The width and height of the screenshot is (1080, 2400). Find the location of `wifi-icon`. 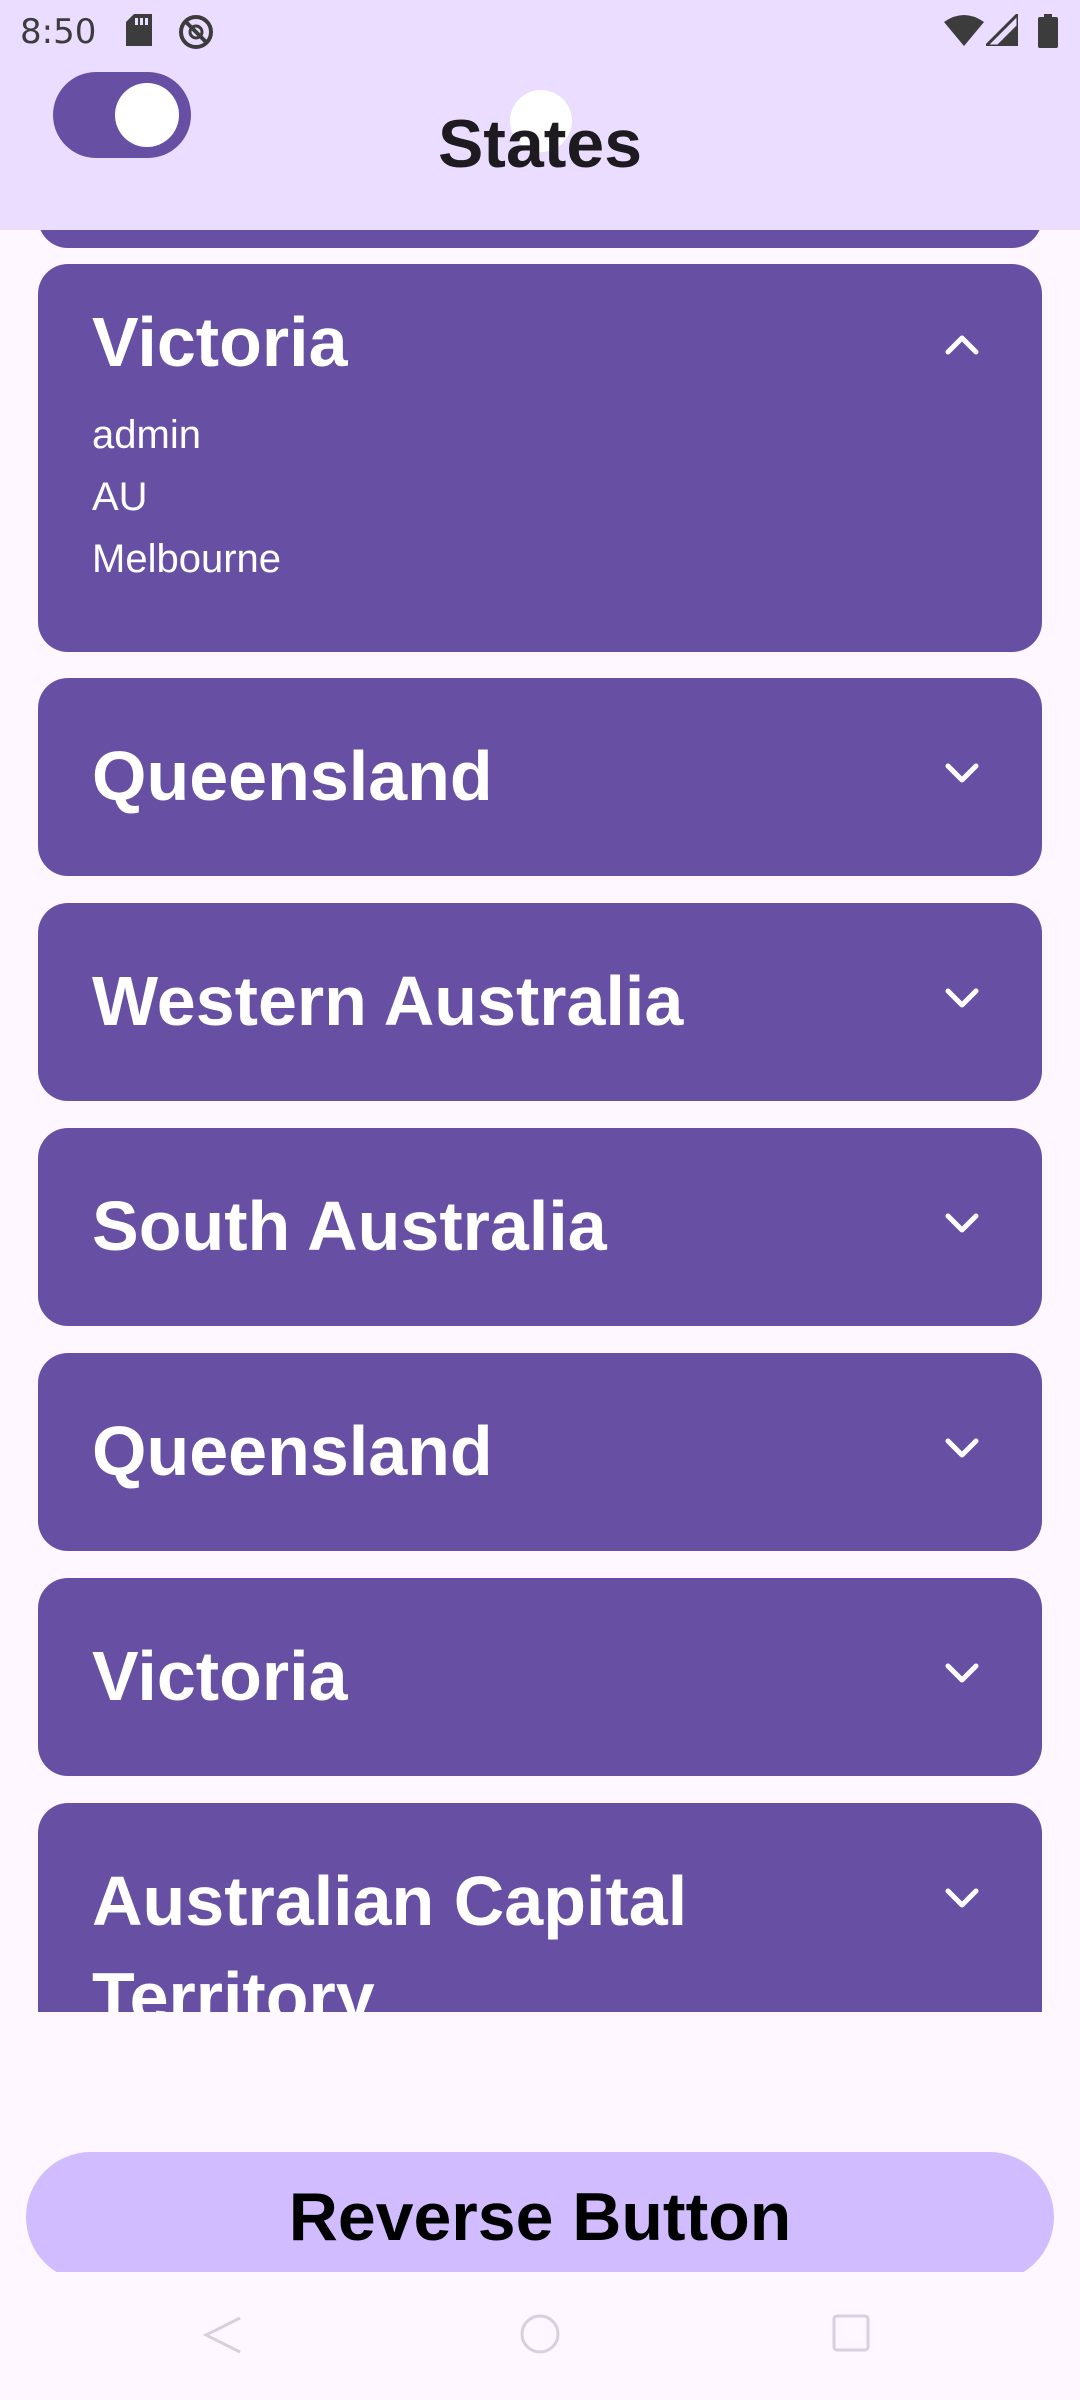

wifi-icon is located at coordinates (964, 30).